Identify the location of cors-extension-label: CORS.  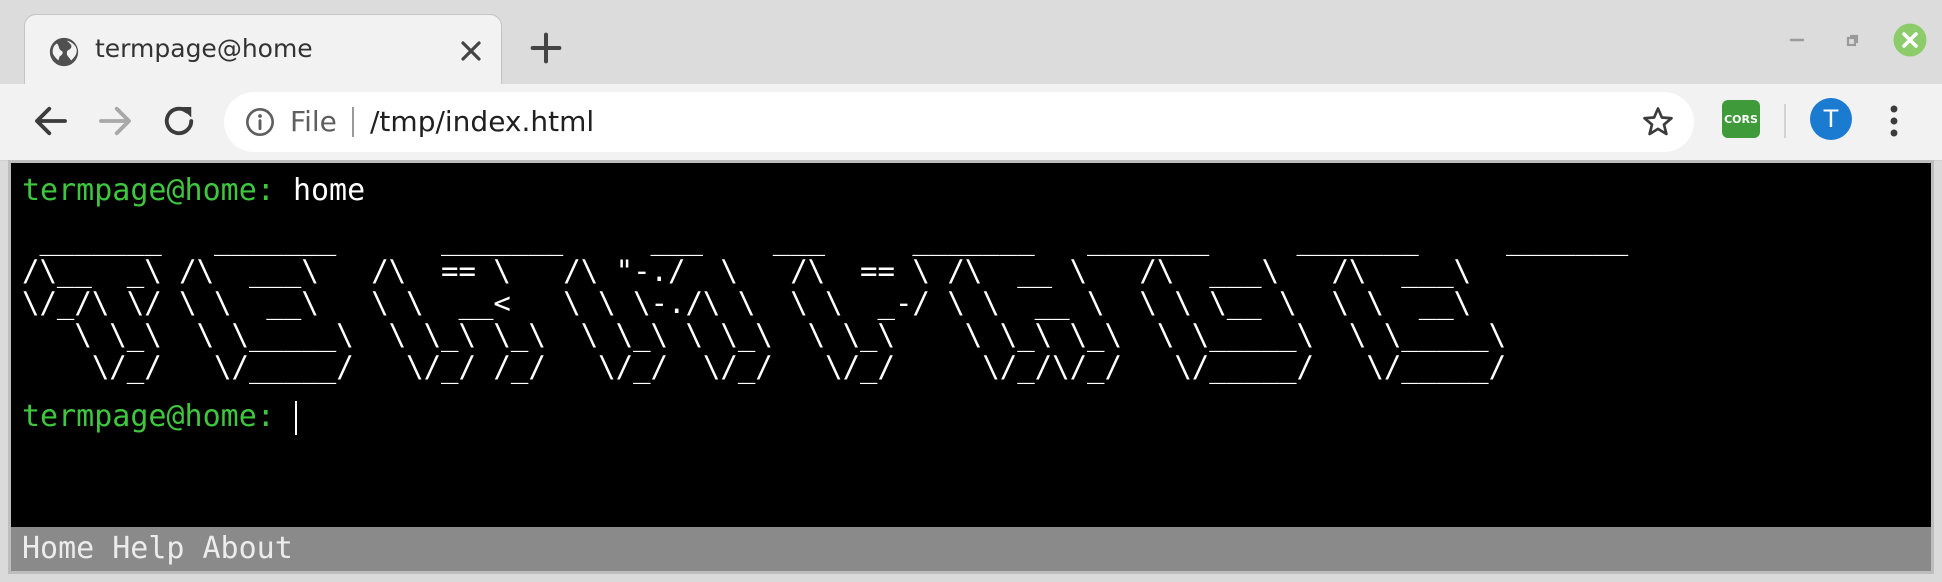
(1741, 119).